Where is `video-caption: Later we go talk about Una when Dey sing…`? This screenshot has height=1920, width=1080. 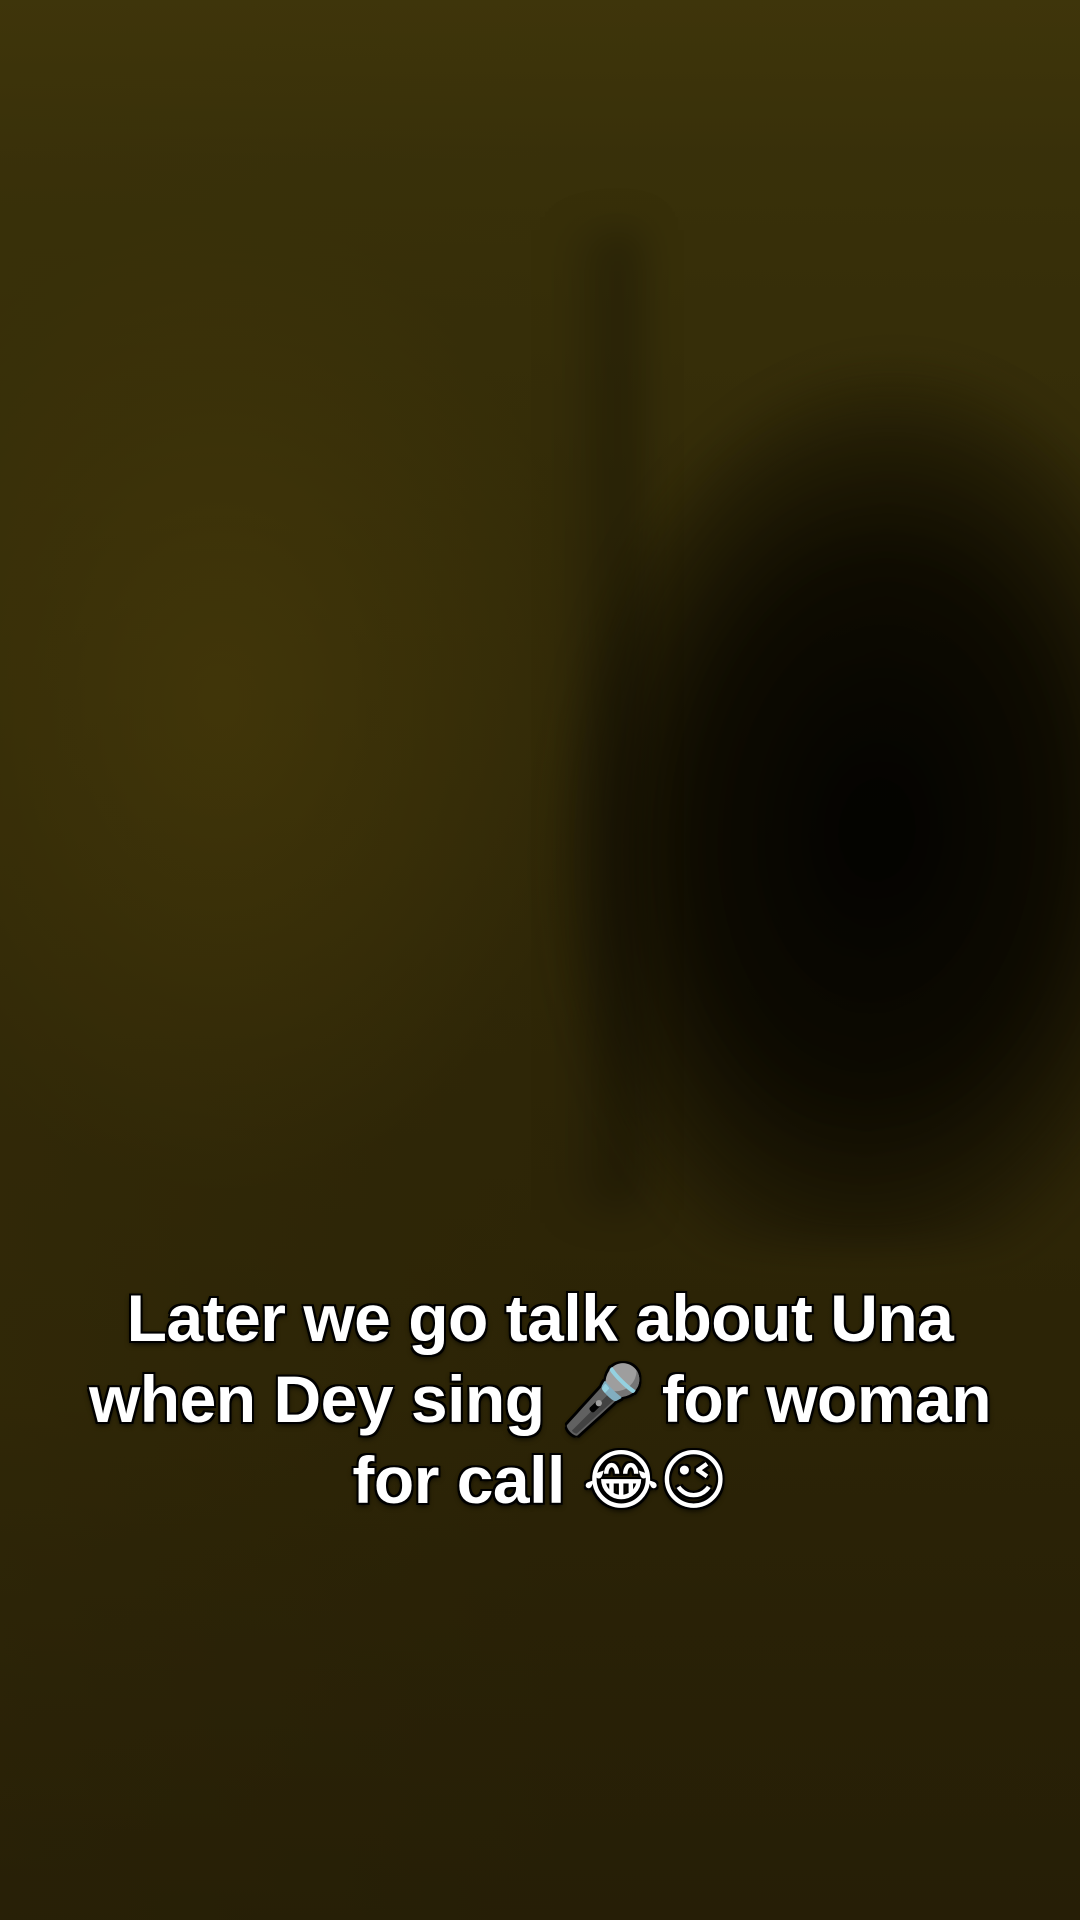 video-caption: Later we go talk about Una when Dey sing… is located at coordinates (540, 1399).